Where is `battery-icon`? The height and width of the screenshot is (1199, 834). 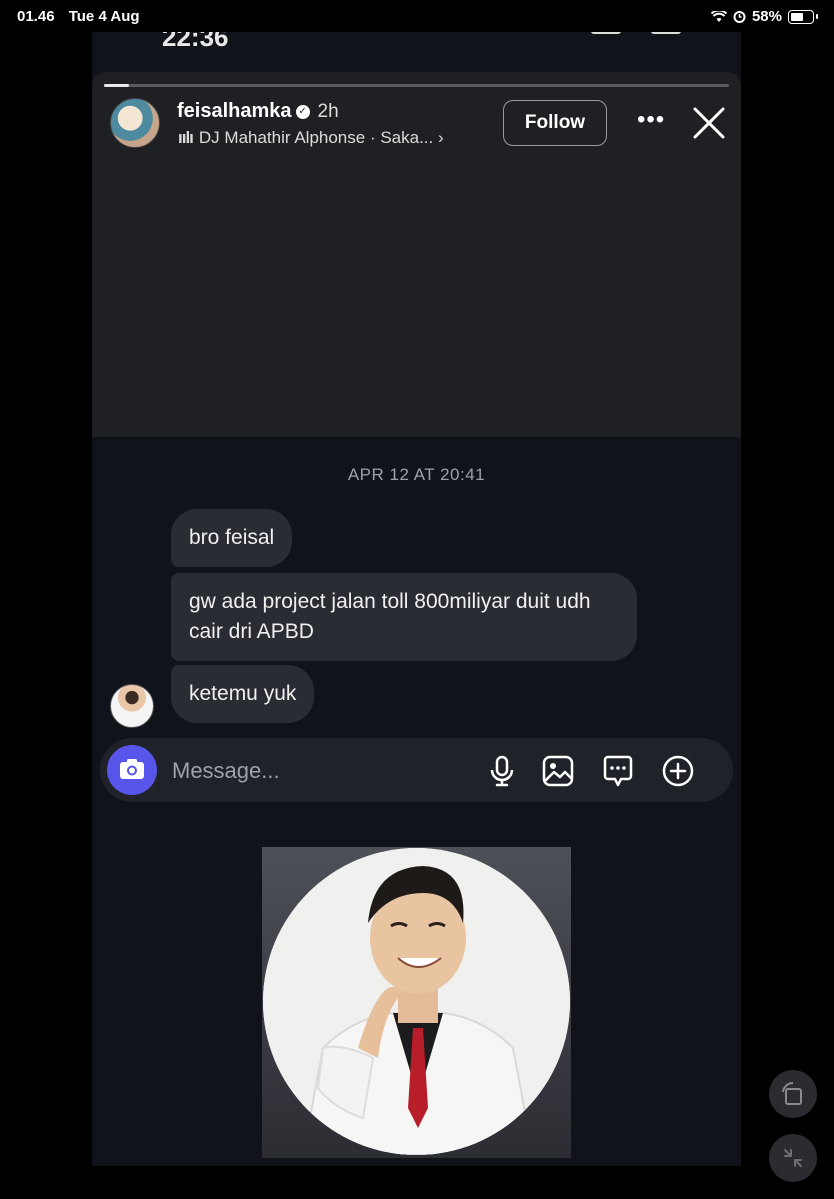
battery-icon is located at coordinates (801, 16).